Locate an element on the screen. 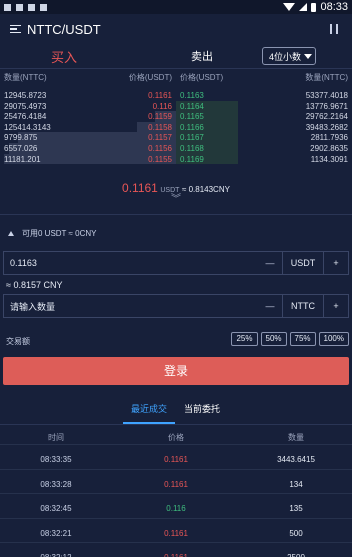 The image size is (352, 557). quantity-minus-button: — is located at coordinates (270, 306).